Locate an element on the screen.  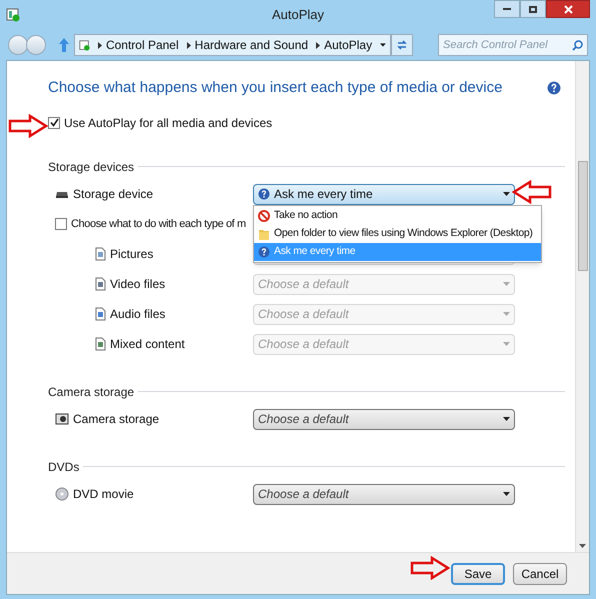
window-title: AutoPlay is located at coordinates (298, 15).